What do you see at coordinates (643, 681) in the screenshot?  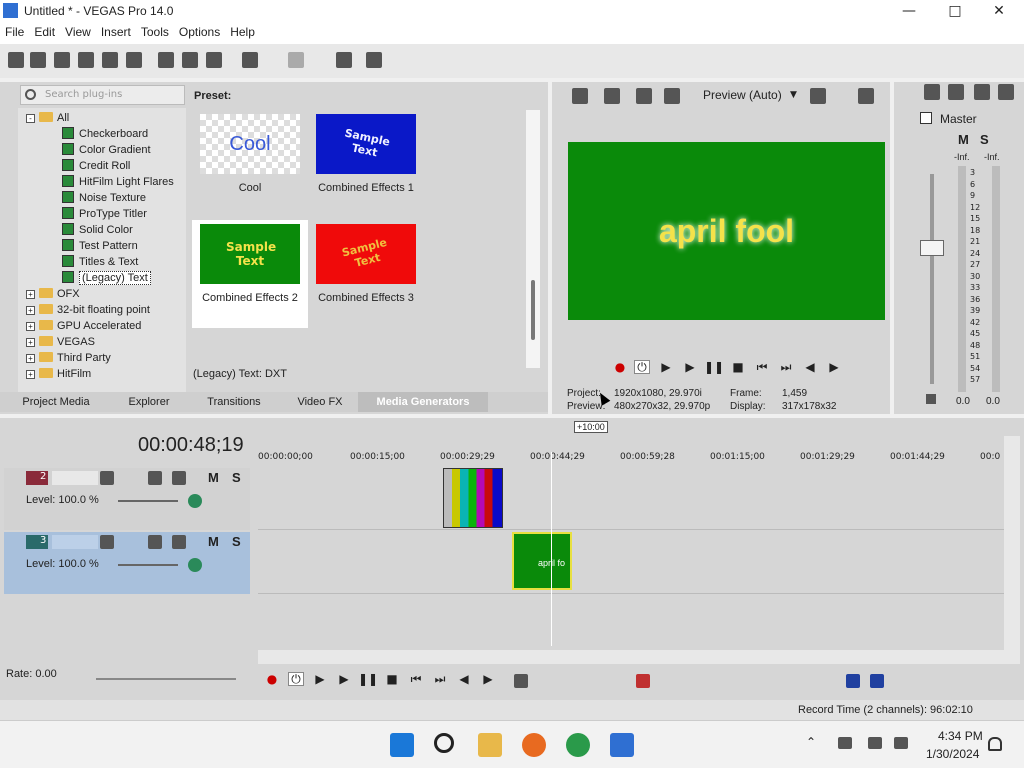 I see `delete-icon` at bounding box center [643, 681].